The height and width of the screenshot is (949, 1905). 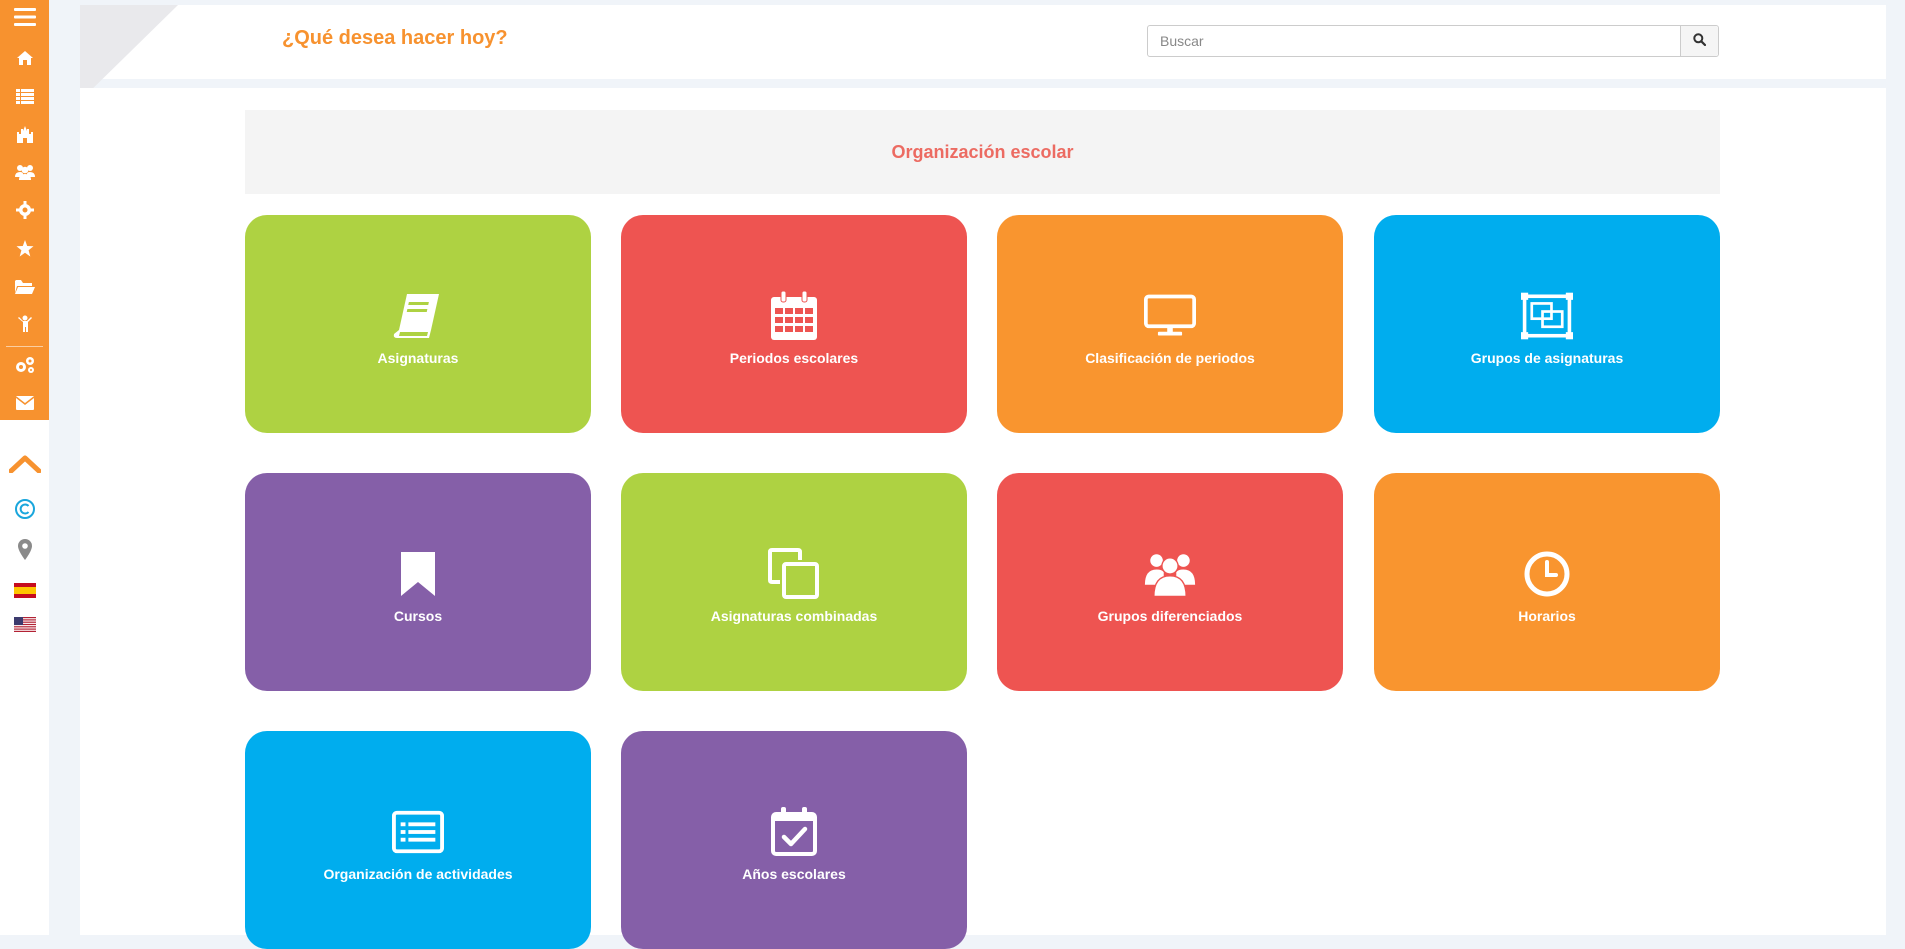 I want to click on calendar-check-icon, so click(x=794, y=832).